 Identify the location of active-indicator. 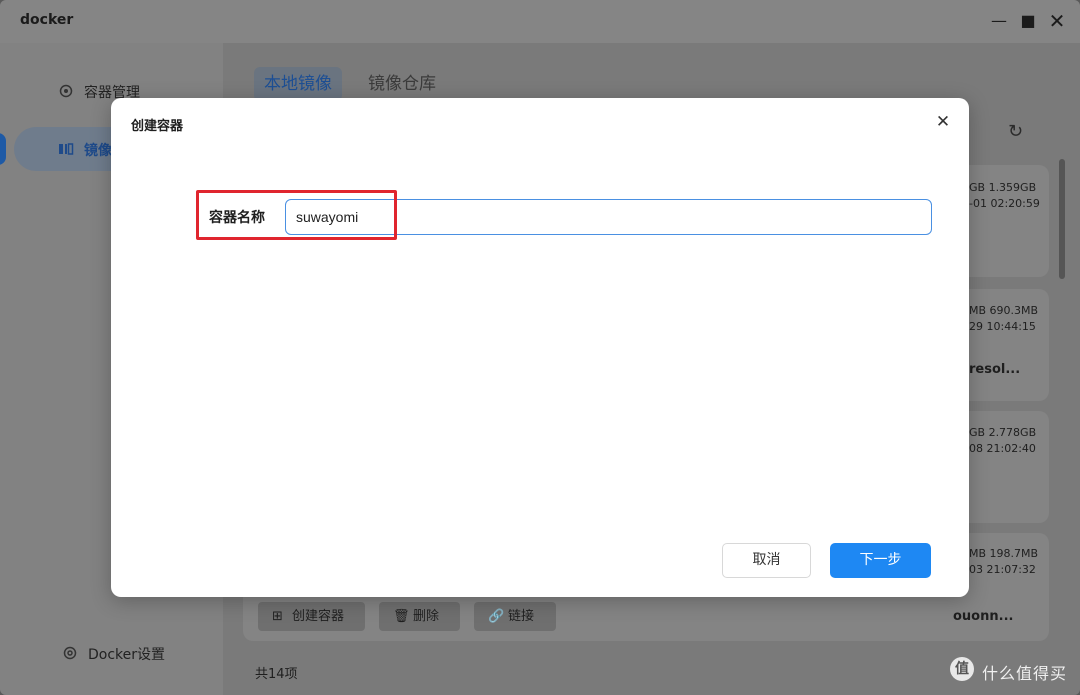
(3, 149).